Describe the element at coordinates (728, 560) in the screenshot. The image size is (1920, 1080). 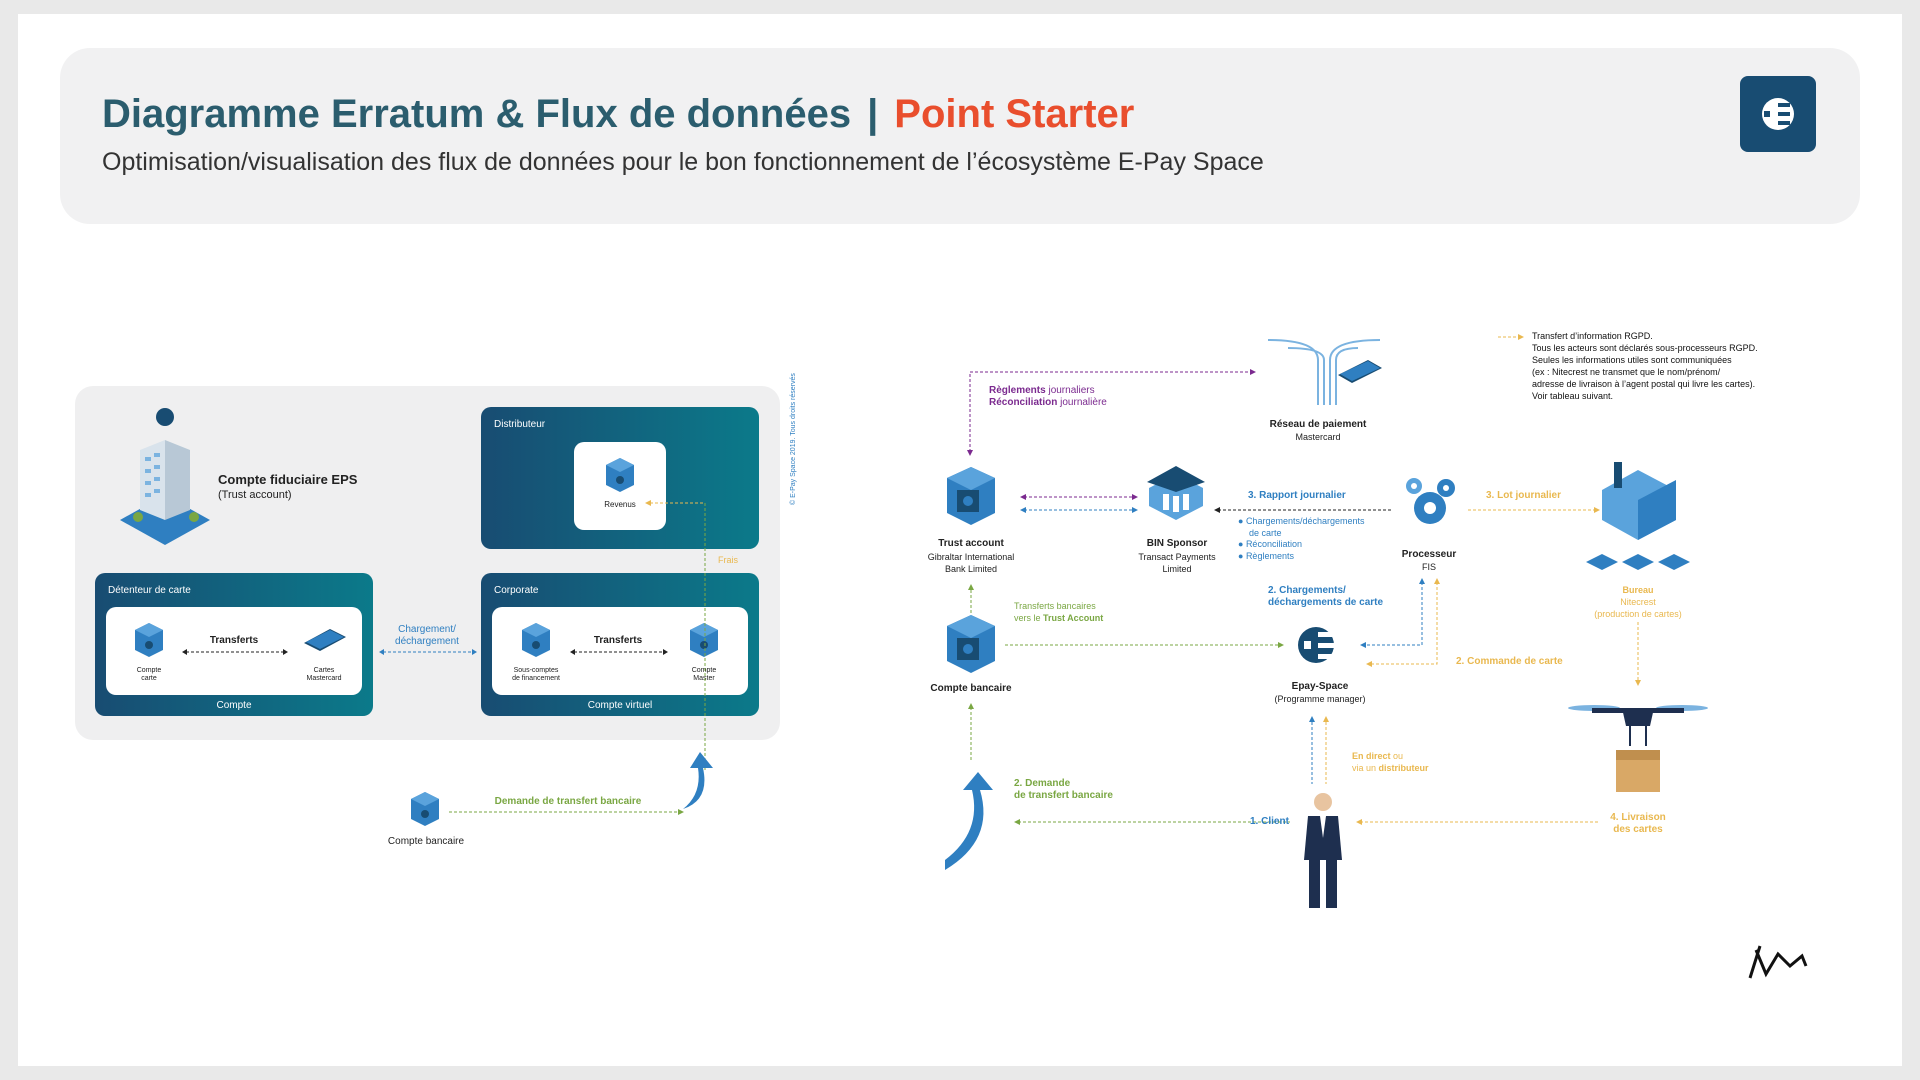
I see `frais-label: Frais` at that location.